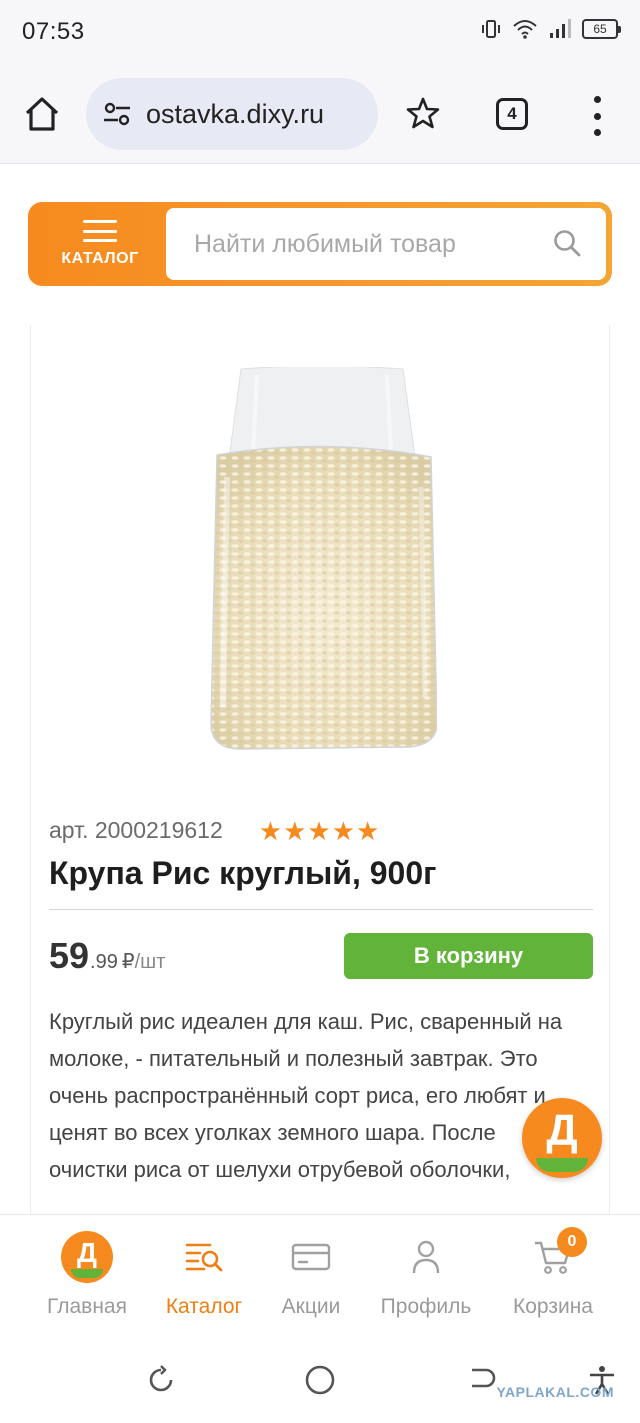  I want to click on browser-toolbar: ostavka.dixy.ru 4, so click(320, 115).